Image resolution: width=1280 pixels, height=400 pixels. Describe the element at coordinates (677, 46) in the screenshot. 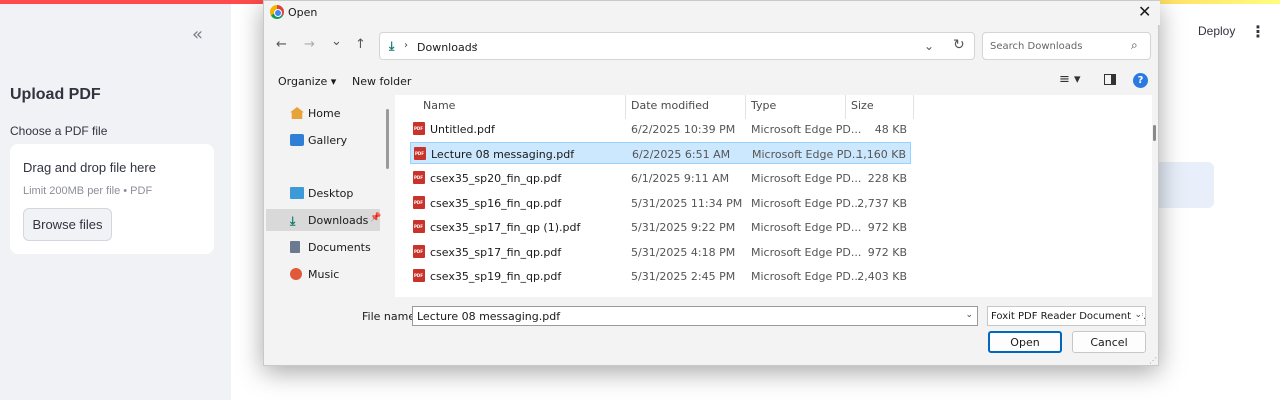

I see `address-bar: ⤓ › Downloads › ⌄ ↻` at that location.